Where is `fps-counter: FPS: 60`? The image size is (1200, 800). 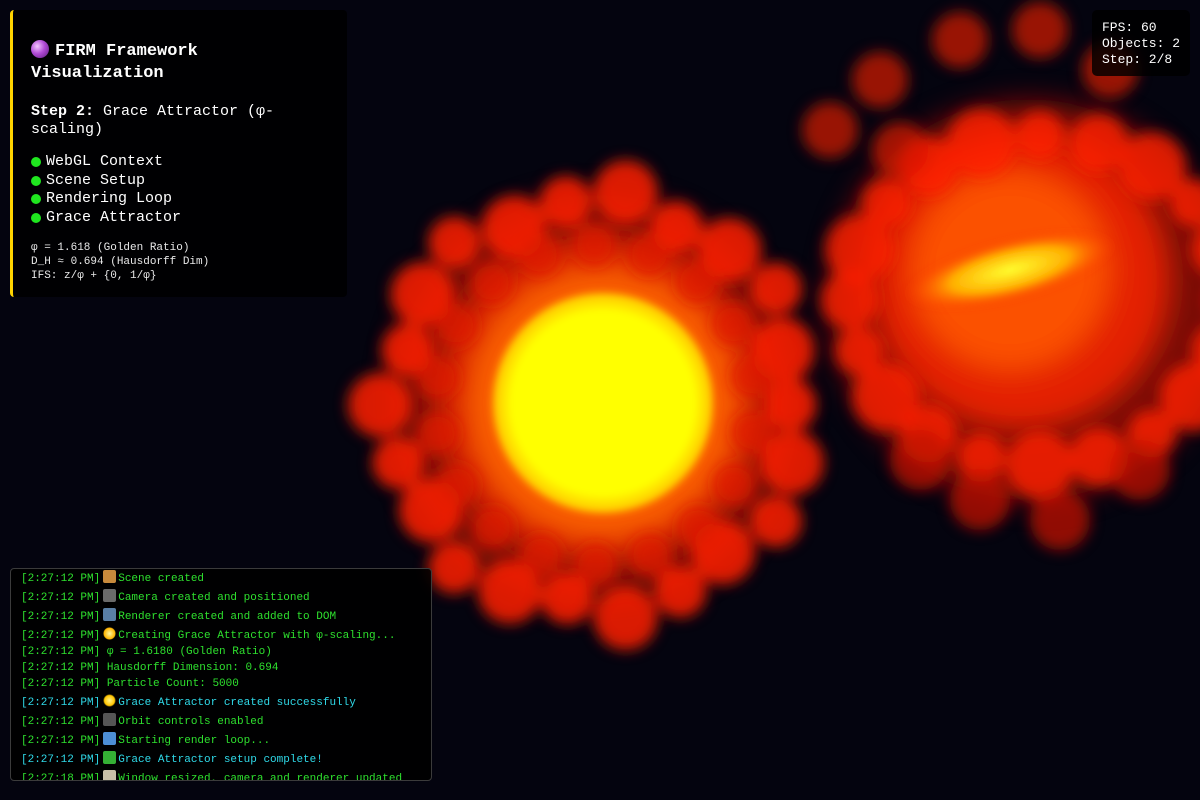
fps-counter: FPS: 60 is located at coordinates (1129, 27).